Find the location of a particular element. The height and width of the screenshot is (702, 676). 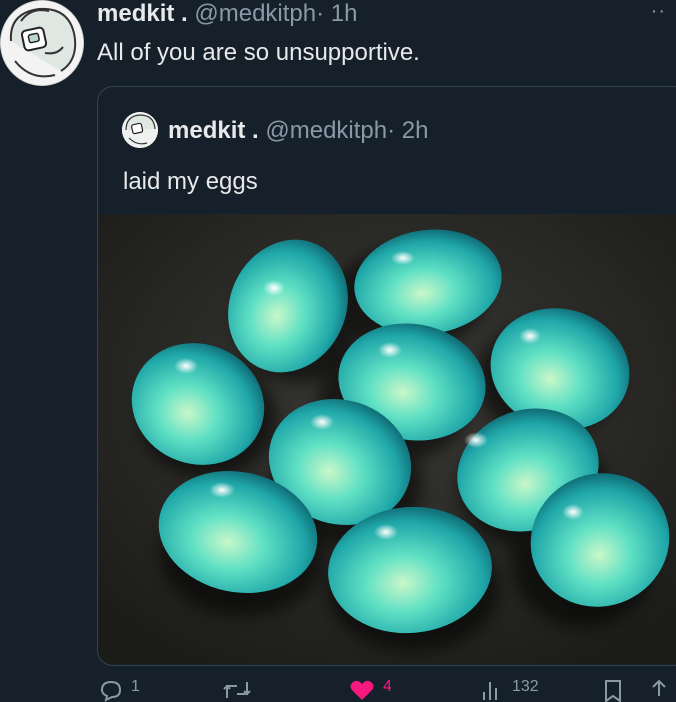

tweet-header: medkit . @medkitph· 1h is located at coordinates (227, 14).